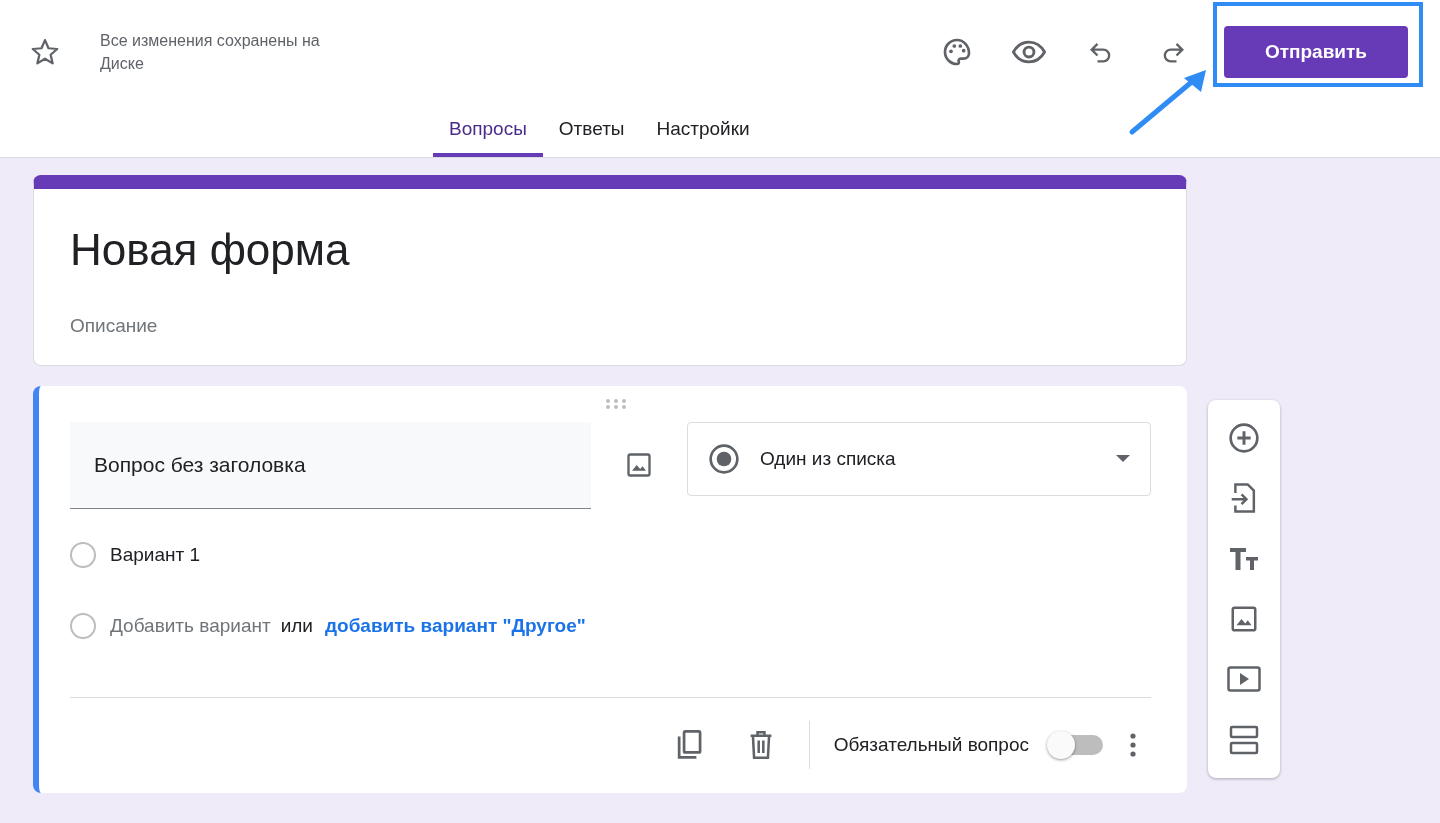  Describe the element at coordinates (455, 625) in the screenshot. I see `add-other-link: добавить вариант "Другое"` at that location.